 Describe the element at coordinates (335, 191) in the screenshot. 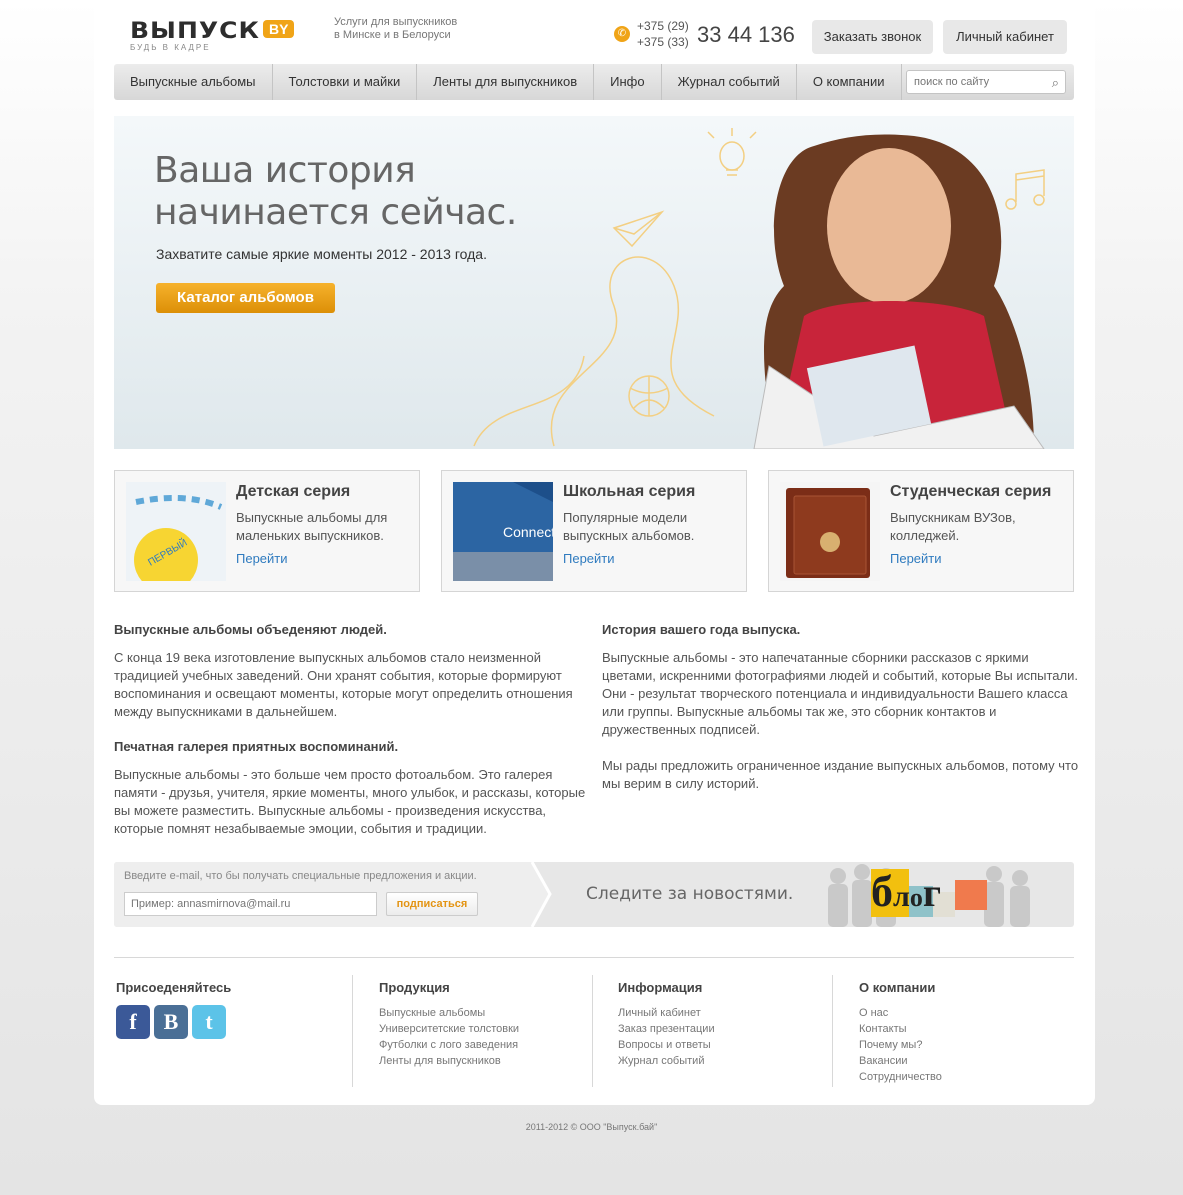

I see `hero-title: Ваша история начинается сейчас.` at that location.